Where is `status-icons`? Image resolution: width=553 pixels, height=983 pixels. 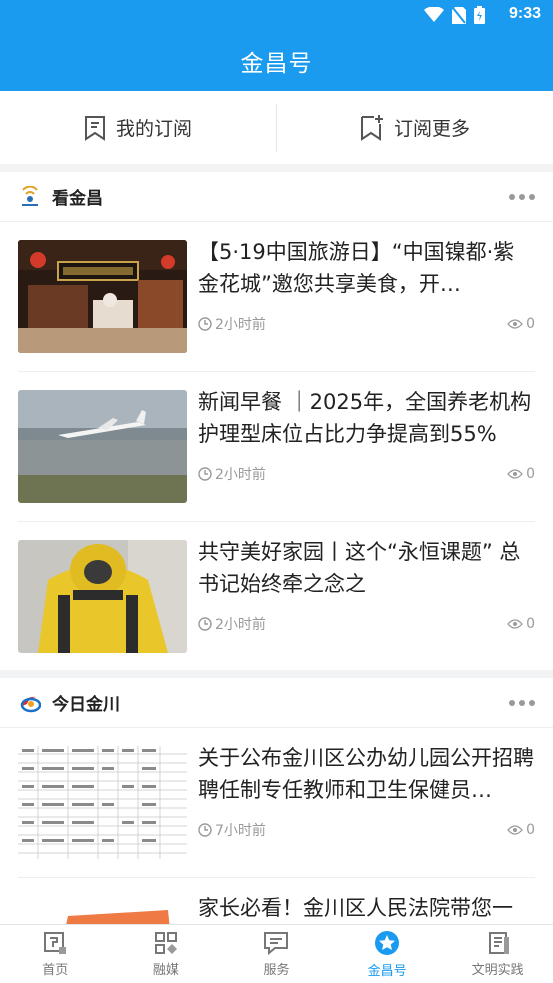 status-icons is located at coordinates (454, 15).